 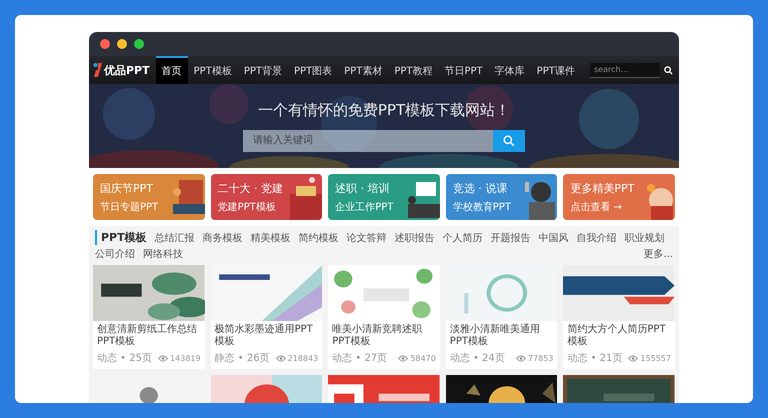 I want to click on nav-tab: PPT背景, so click(x=263, y=70).